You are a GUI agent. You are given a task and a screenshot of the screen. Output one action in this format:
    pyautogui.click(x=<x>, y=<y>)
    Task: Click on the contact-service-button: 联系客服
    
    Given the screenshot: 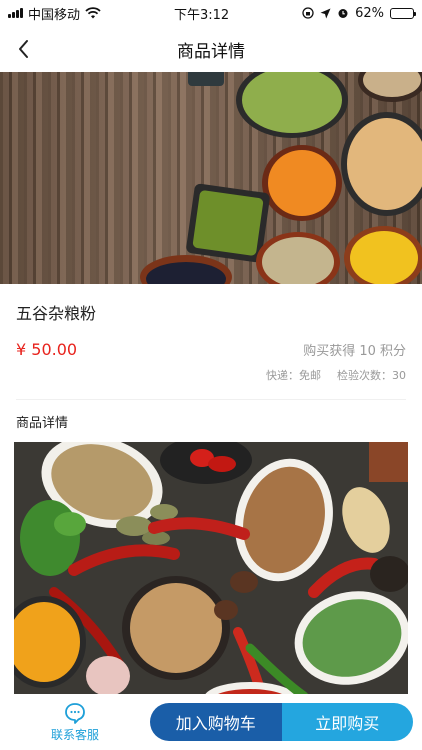 What is the action you would take?
    pyautogui.click(x=75, y=722)
    